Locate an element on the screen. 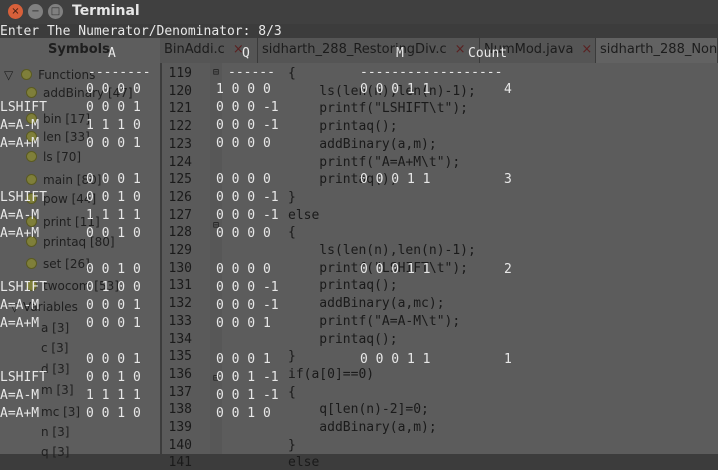 This screenshot has width=718, height=470. line-number: 122 is located at coordinates (180, 127).